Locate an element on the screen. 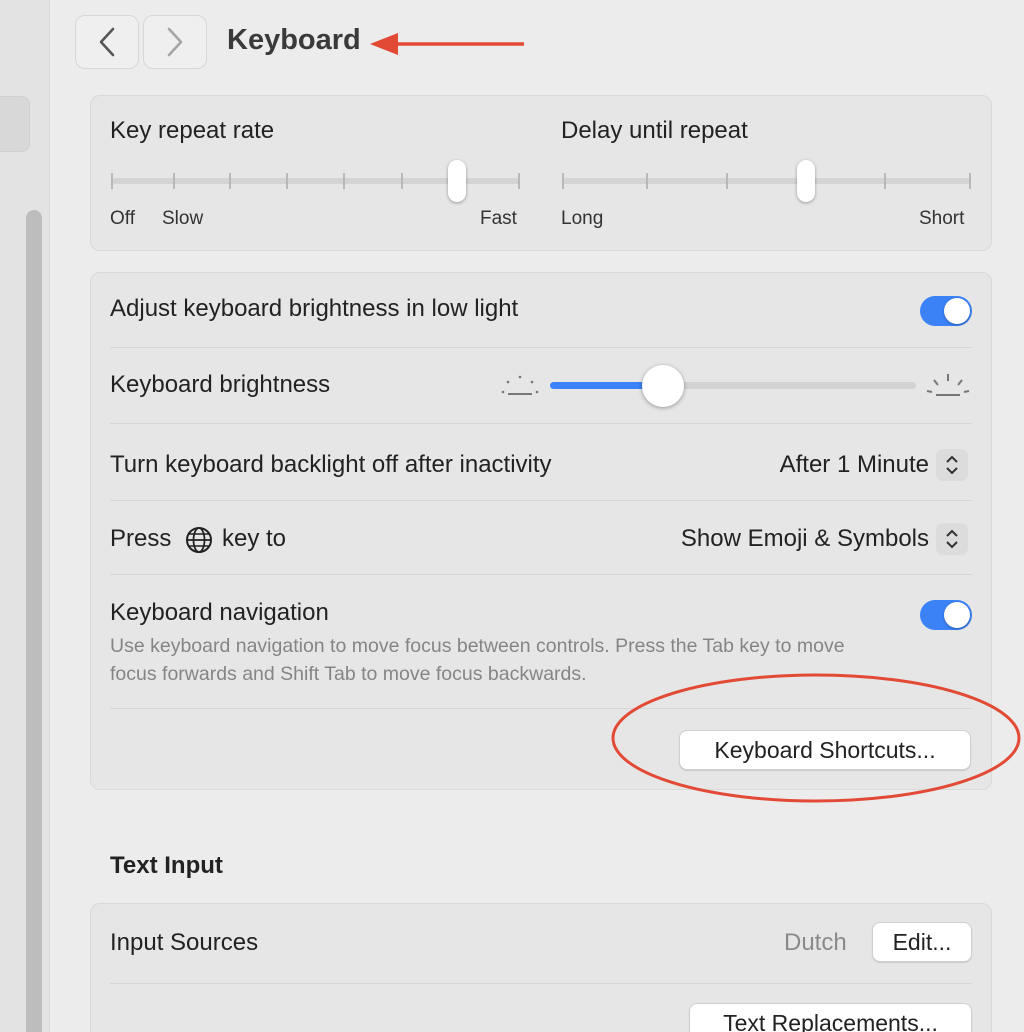 This screenshot has width=1024, height=1032. annotation-arrow is located at coordinates (447, 44).